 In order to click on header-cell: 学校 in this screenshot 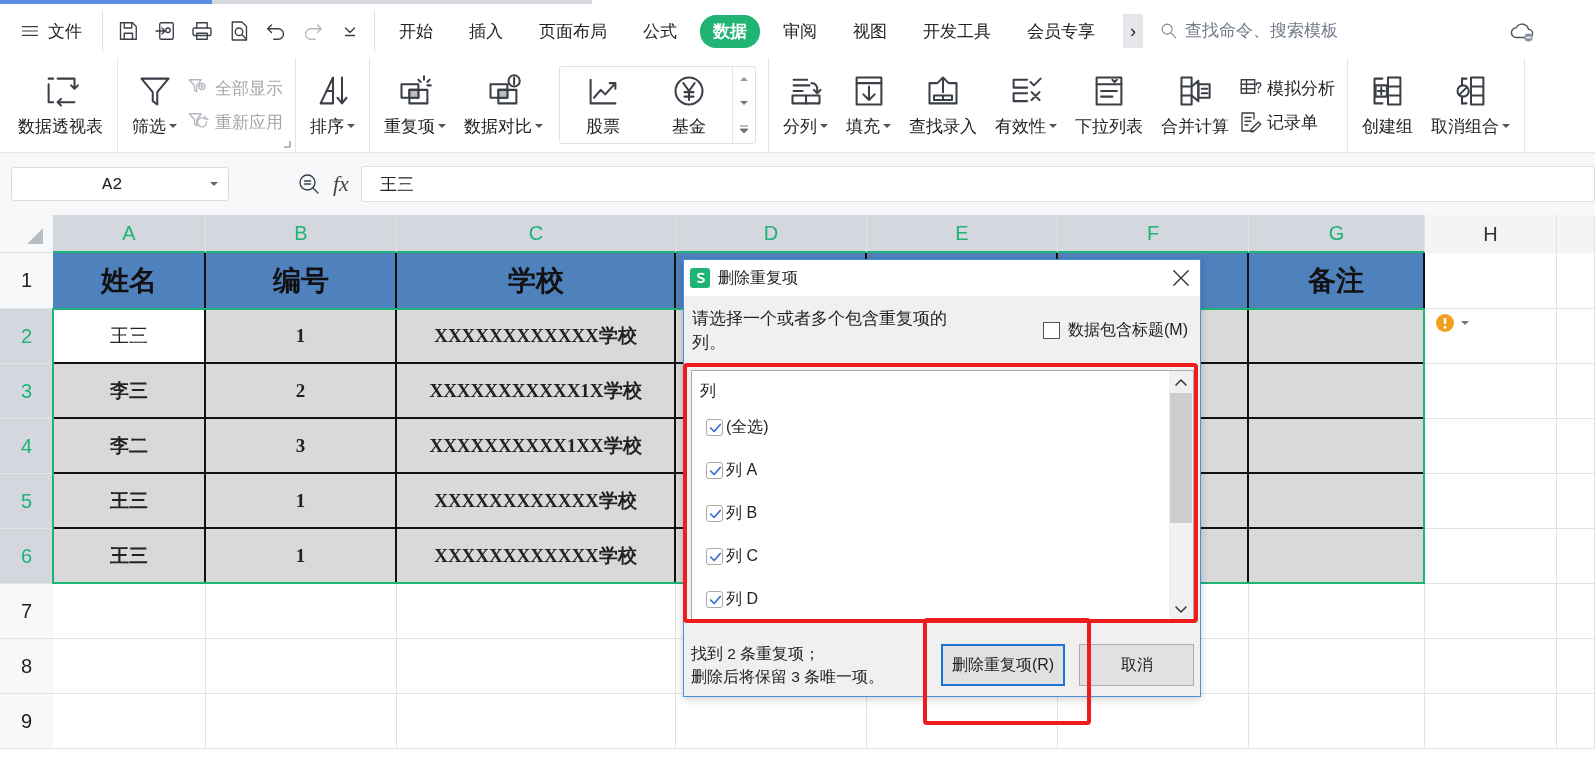, I will do `click(536, 281)`.